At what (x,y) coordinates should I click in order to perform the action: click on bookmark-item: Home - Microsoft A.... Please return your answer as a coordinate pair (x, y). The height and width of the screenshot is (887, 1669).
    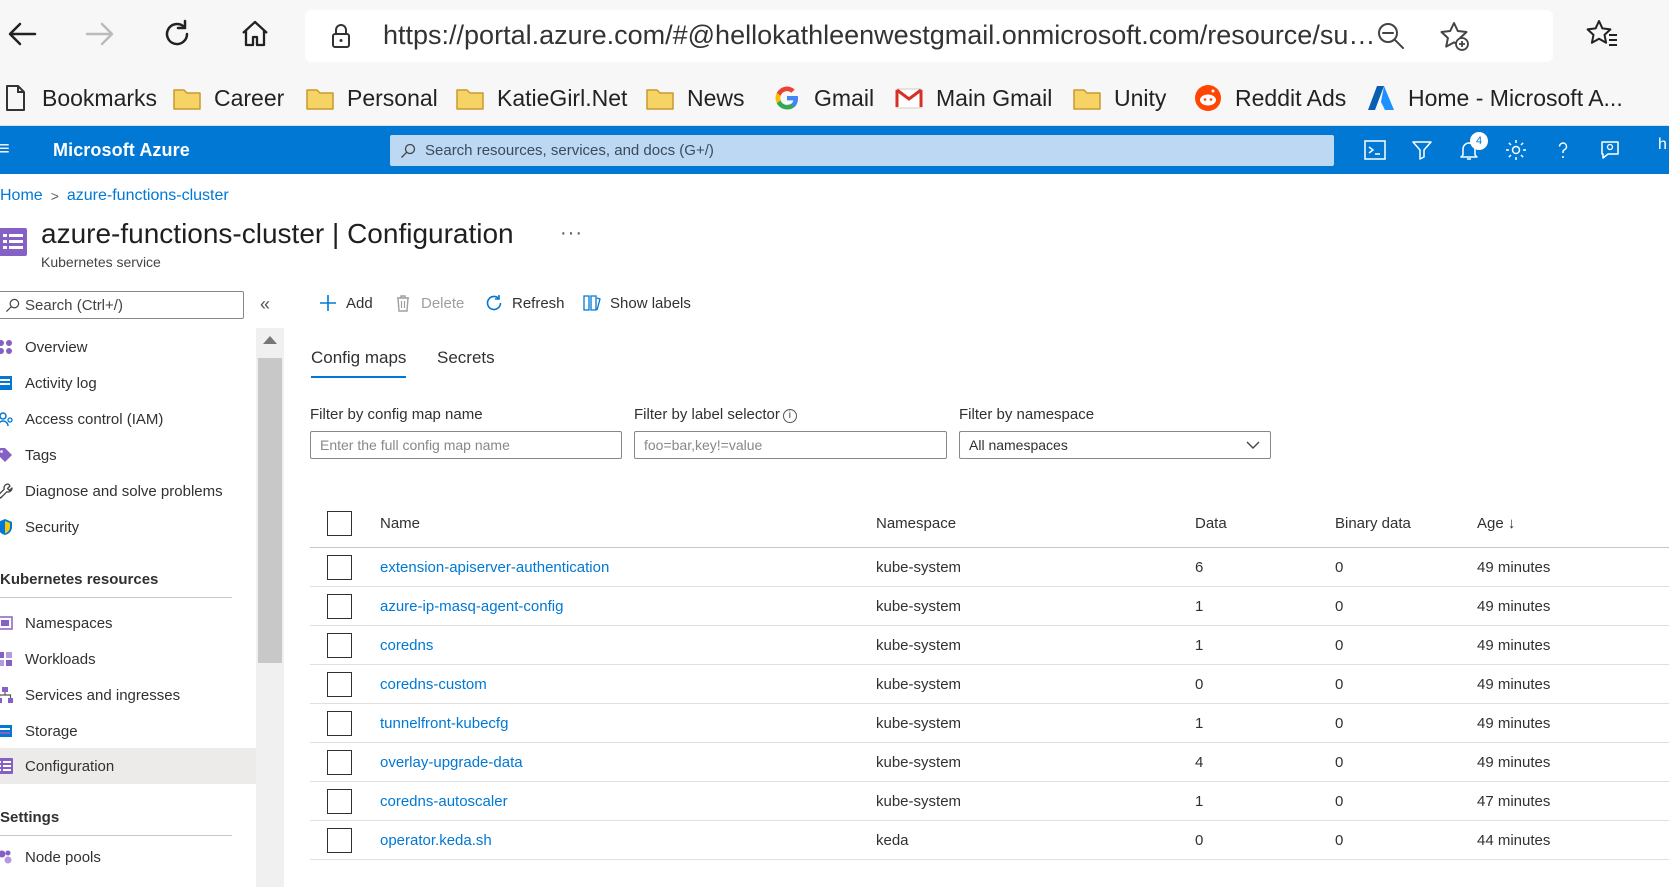
    Looking at the image, I should click on (1494, 98).